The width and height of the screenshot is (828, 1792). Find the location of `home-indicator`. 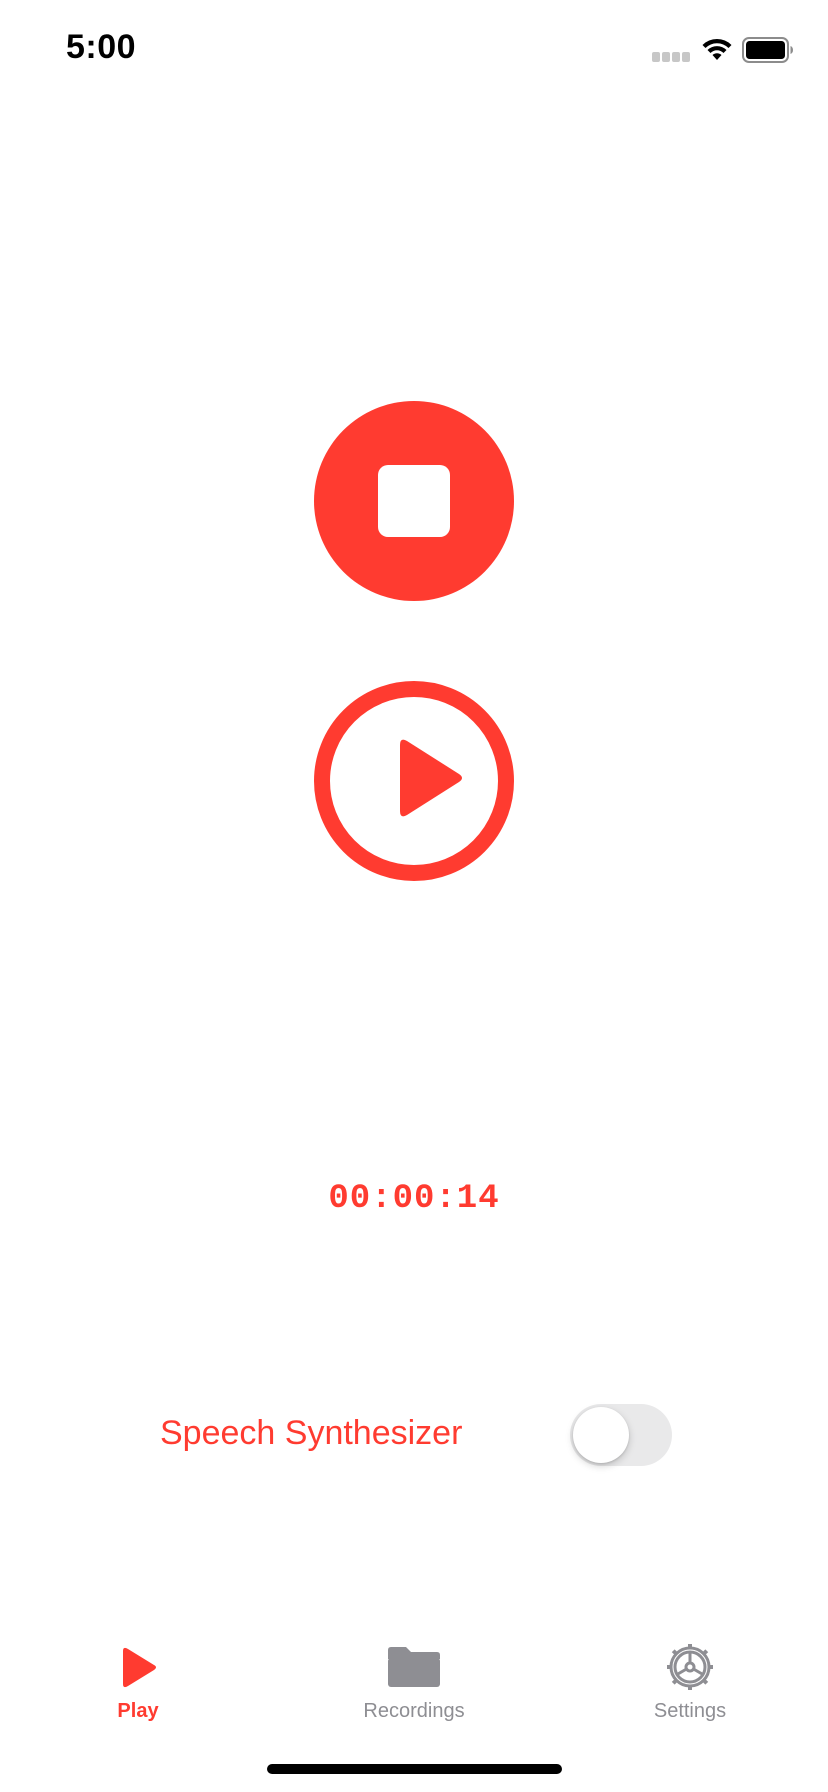

home-indicator is located at coordinates (414, 1769).